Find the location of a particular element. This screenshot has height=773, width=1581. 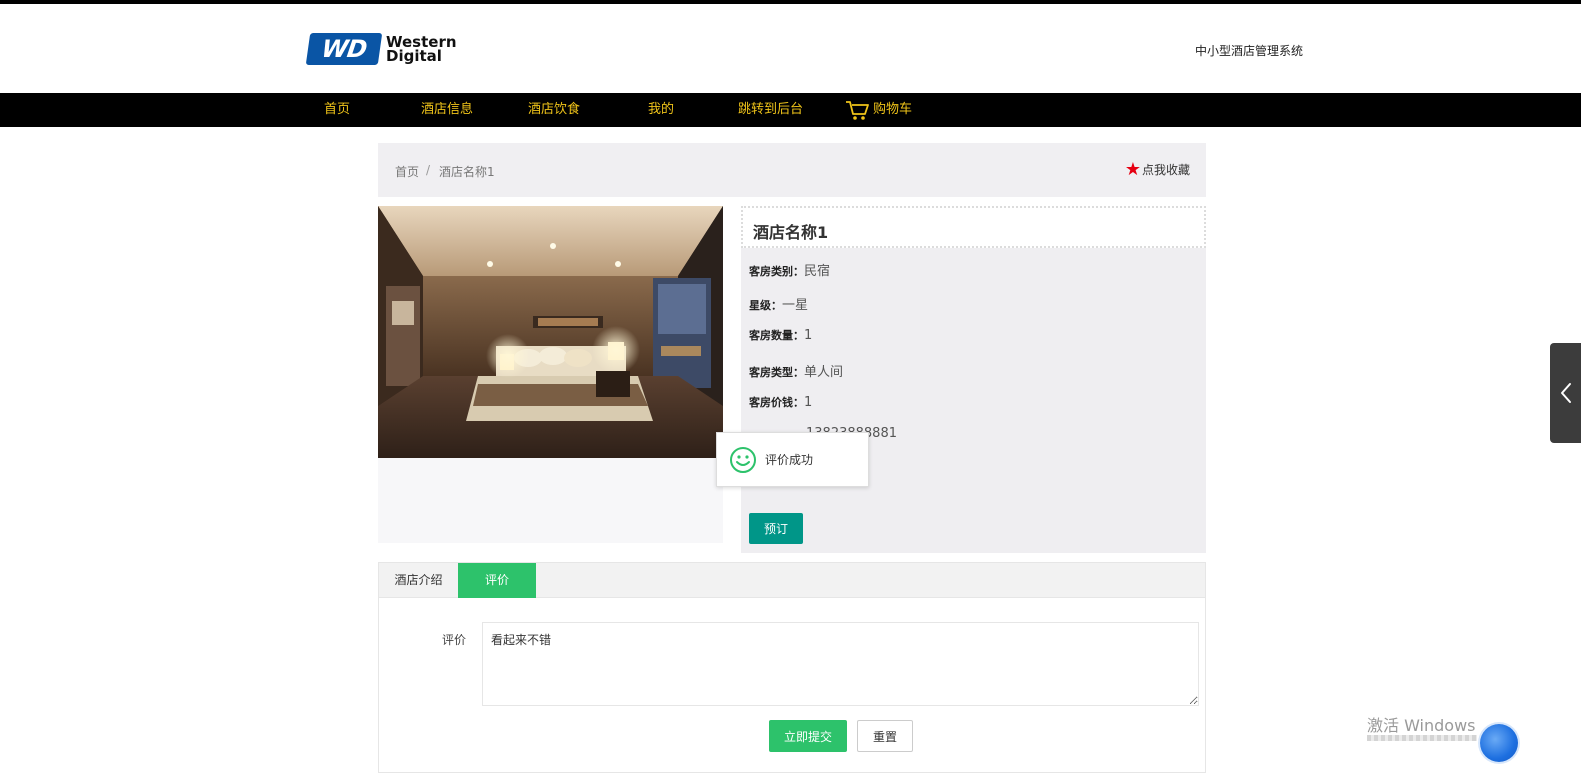

breadcrumb: 首页 / 酒店名称1 ★ 点我收藏 is located at coordinates (792, 170).